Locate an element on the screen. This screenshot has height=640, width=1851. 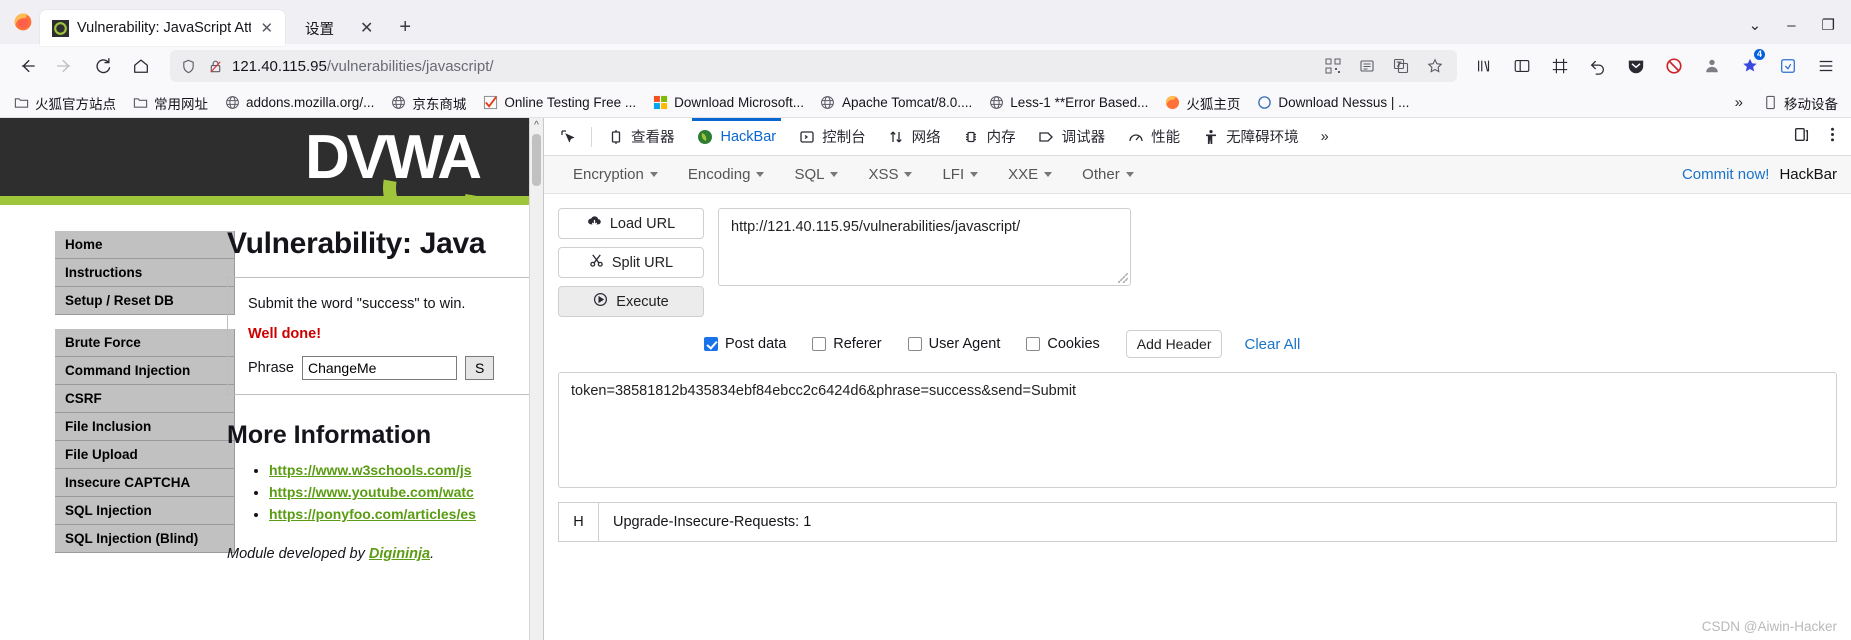
back-button is located at coordinates (27, 66).